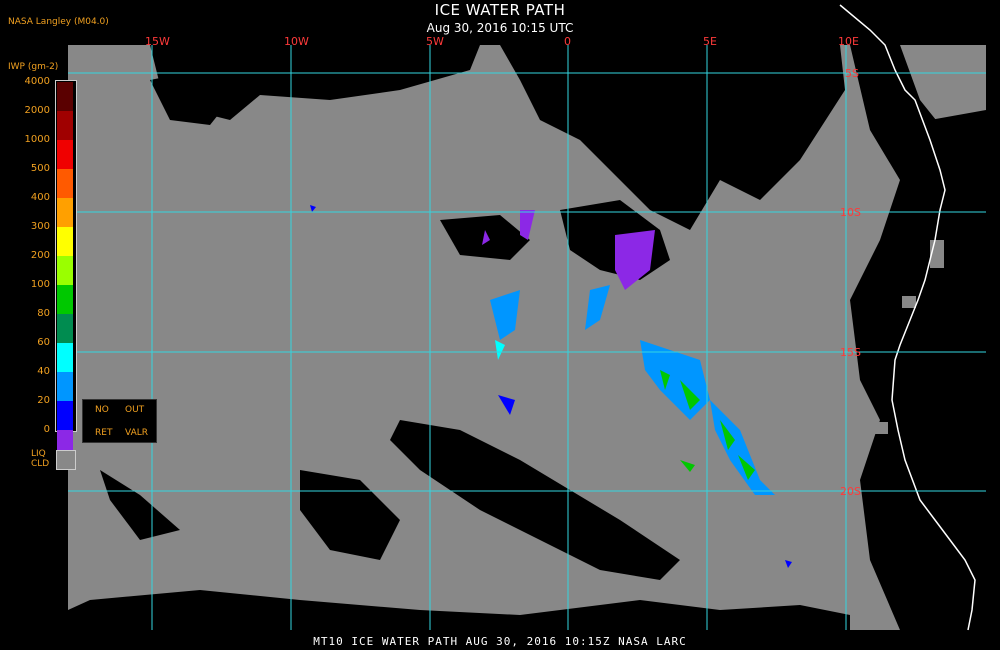 The height and width of the screenshot is (650, 1000). I want to click on lon-label: 5W, so click(435, 41).